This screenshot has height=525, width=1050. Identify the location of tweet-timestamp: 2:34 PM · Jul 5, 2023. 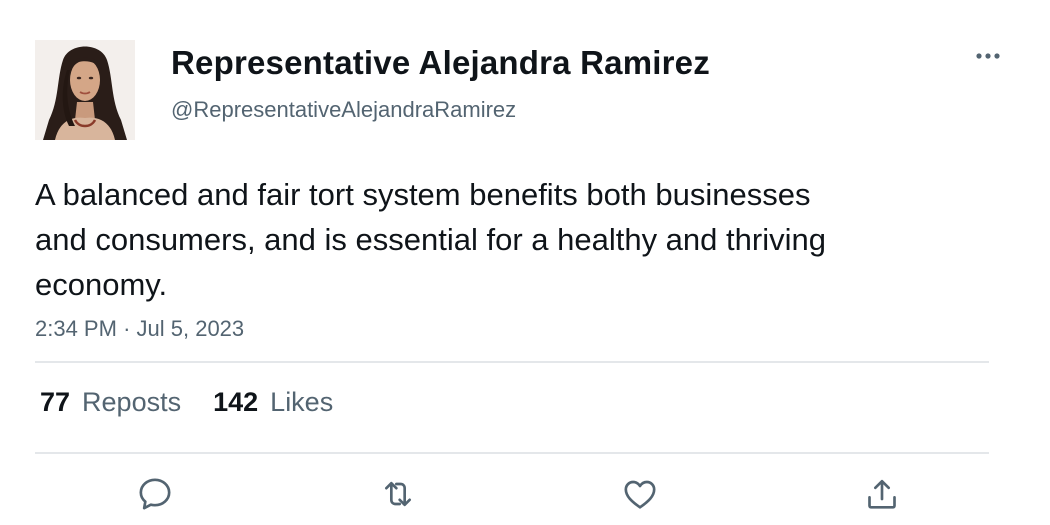
(139, 329).